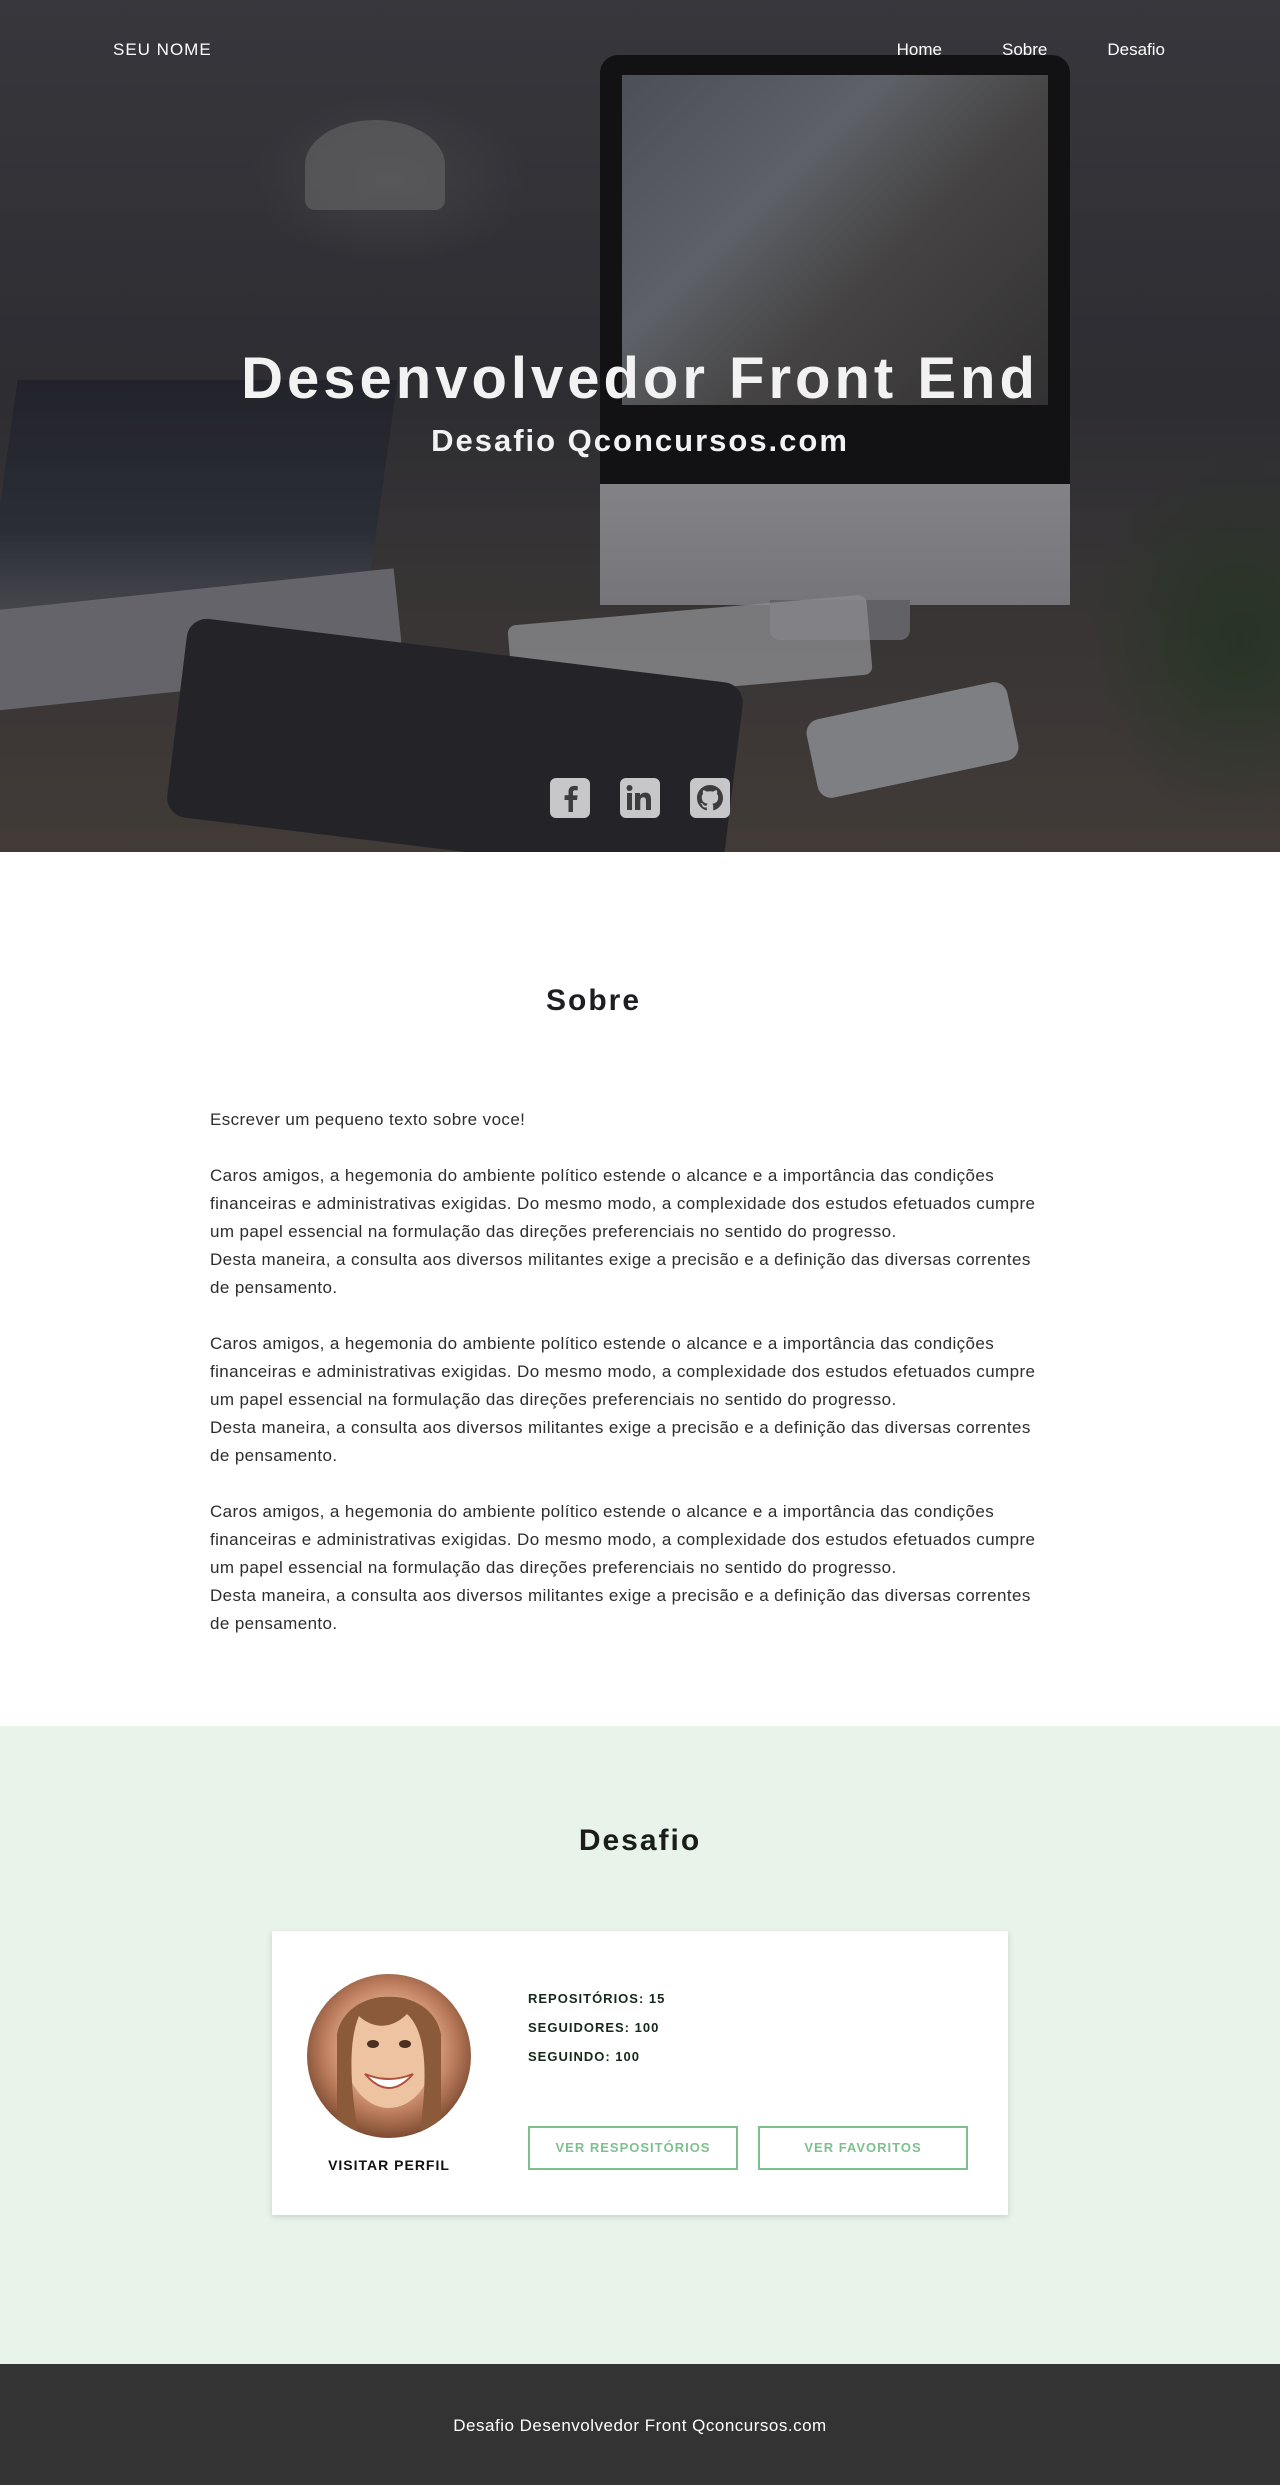 The height and width of the screenshot is (2485, 1280). I want to click on sobre-title: Sobre, so click(594, 1000).